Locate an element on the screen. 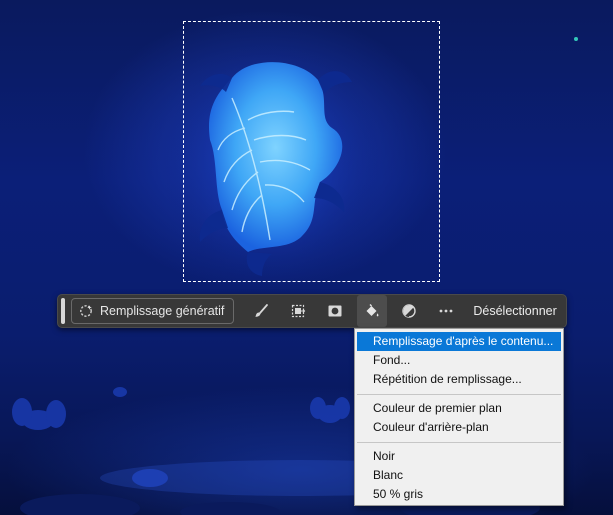 This screenshot has width=613, height=515. menu-item-background-color: Couleur d'arrière-plan is located at coordinates (459, 427).